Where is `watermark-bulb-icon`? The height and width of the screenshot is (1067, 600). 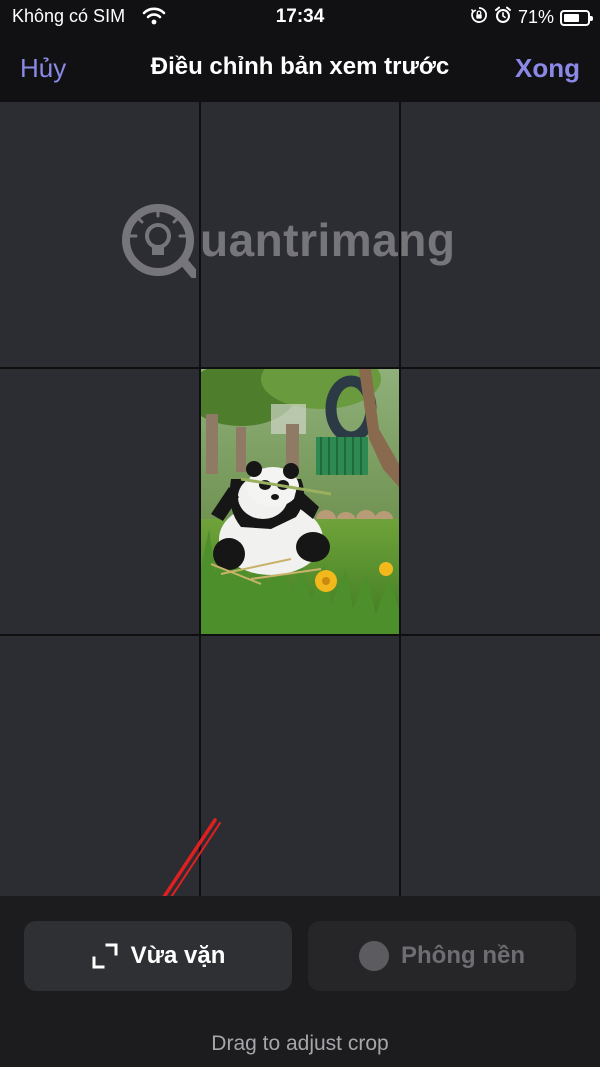
watermark-bulb-icon is located at coordinates (159, 241).